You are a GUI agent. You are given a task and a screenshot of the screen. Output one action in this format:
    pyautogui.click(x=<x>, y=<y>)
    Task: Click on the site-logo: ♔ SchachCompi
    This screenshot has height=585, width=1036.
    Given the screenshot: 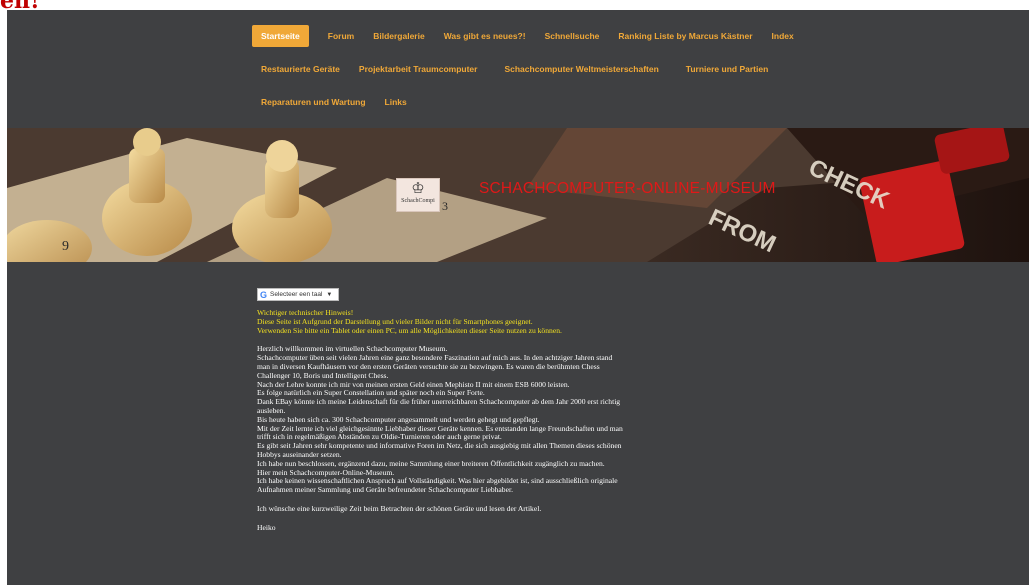 What is the action you would take?
    pyautogui.click(x=418, y=195)
    